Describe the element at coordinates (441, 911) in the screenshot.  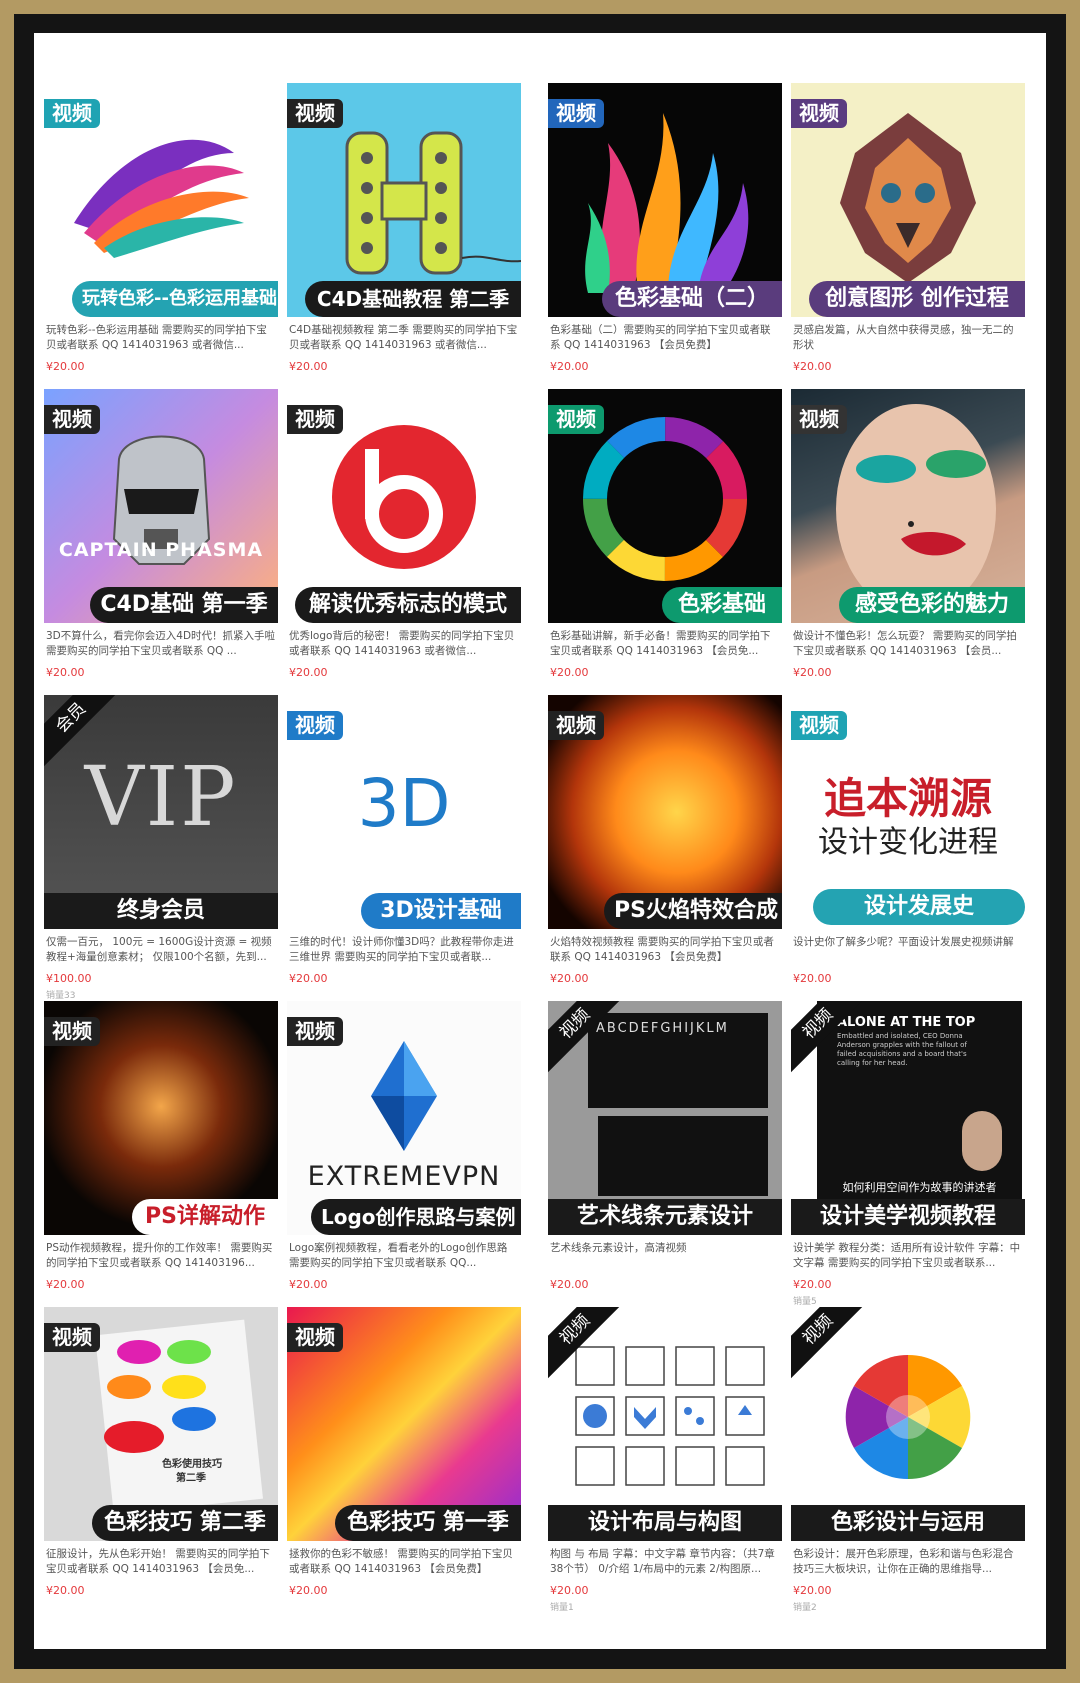
I see `product-title-banner: 3D设计基础` at that location.